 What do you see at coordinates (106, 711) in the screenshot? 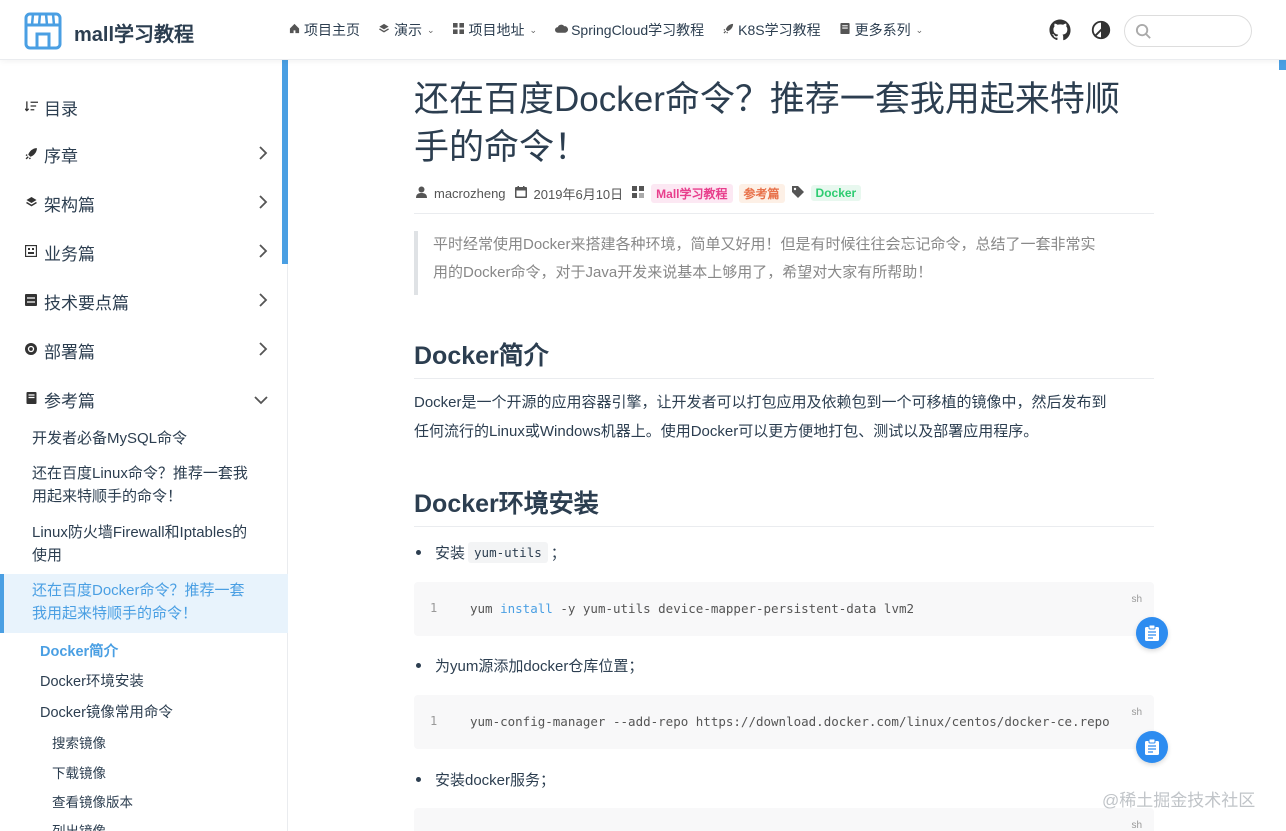
I see `toc-h2-image-commands: Docker镜像常用命令` at bounding box center [106, 711].